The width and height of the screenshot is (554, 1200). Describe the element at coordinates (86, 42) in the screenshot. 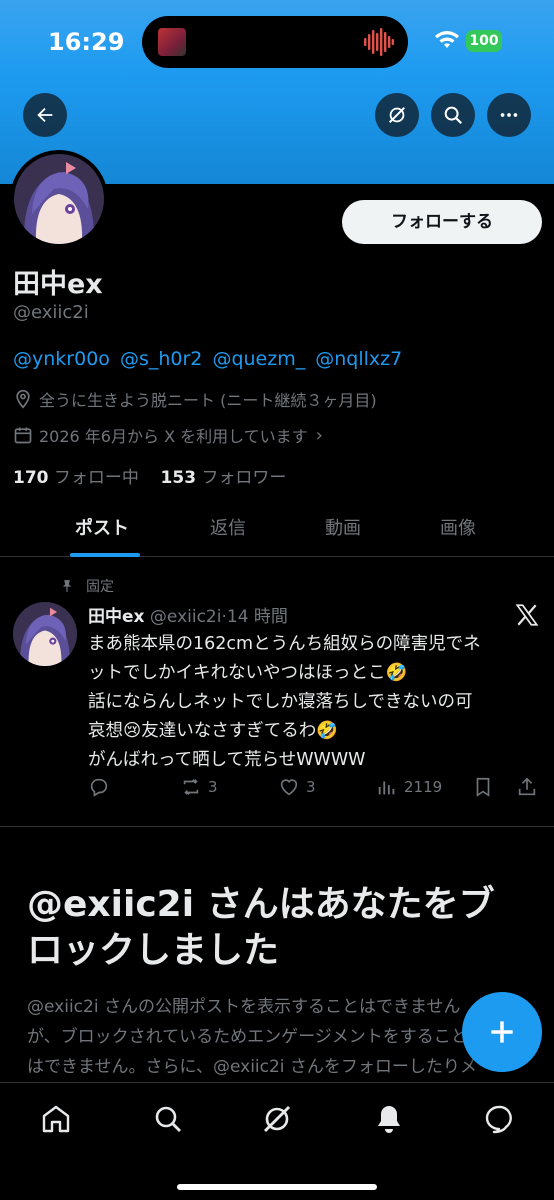

I see `status-time: 16:29` at that location.